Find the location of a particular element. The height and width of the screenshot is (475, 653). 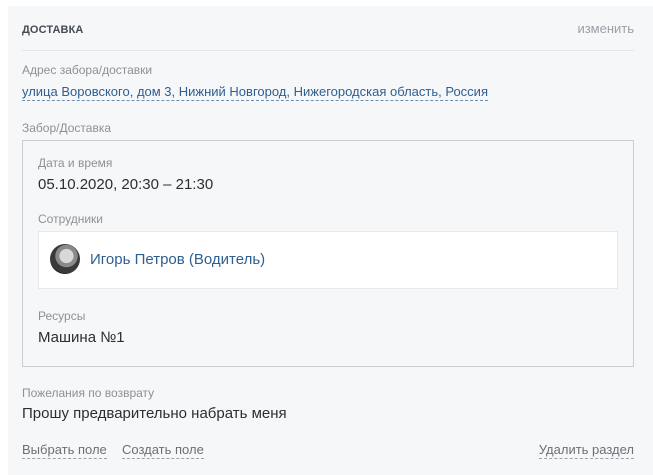

select-field-link: Выбрать поле is located at coordinates (64, 450).